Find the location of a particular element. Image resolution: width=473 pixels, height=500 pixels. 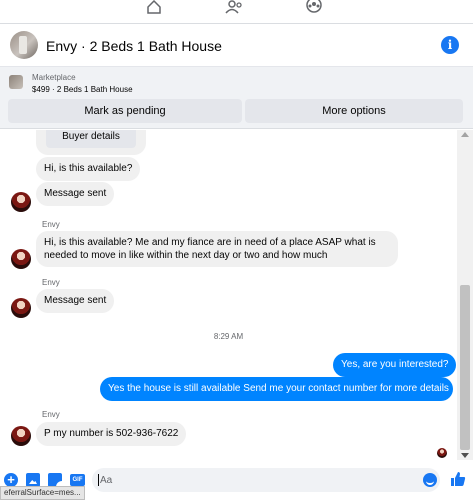

info-icon: i is located at coordinates (450, 45).